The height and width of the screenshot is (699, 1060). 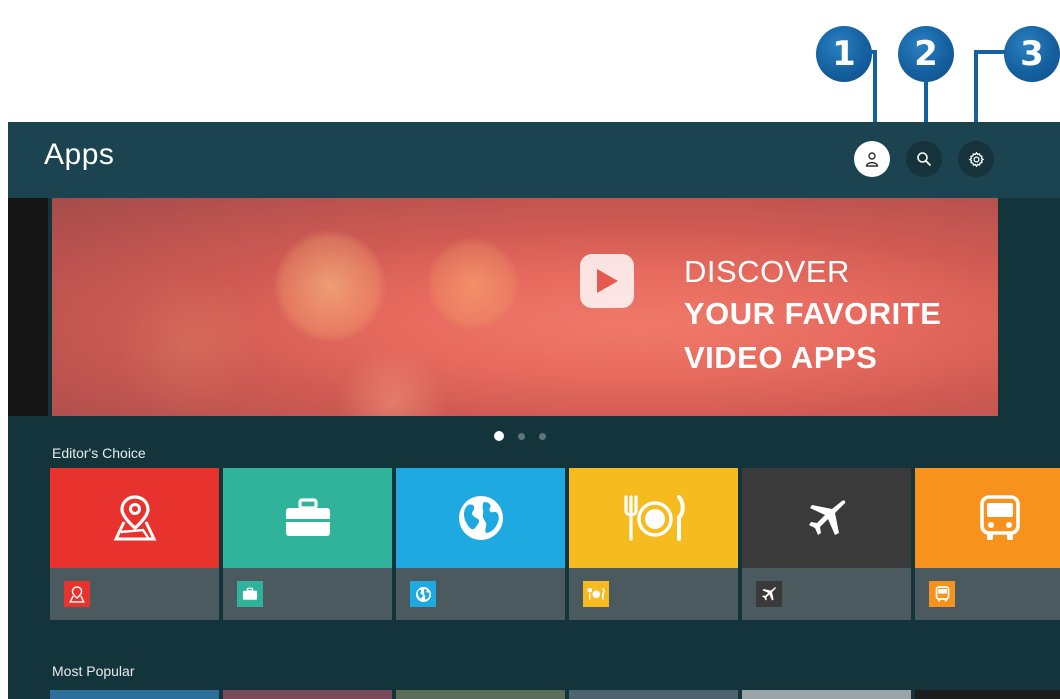 I want to click on banner-line-2: YOUR FAVORITE, so click(x=813, y=313).